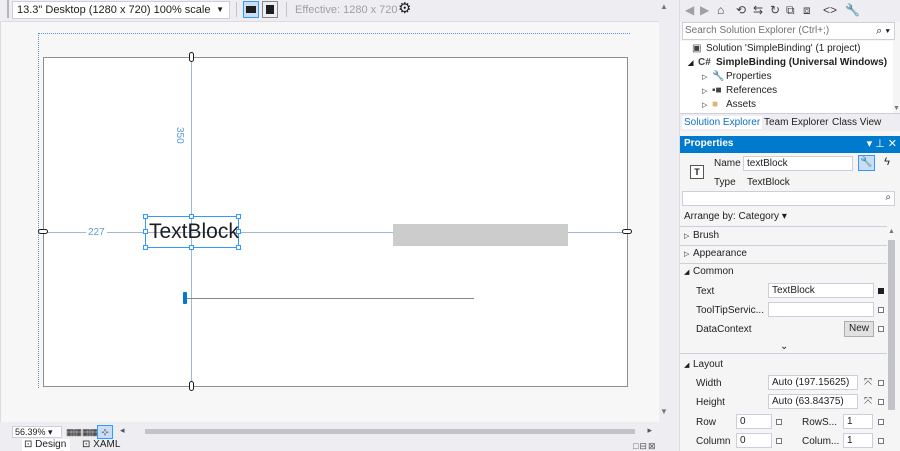  What do you see at coordinates (192, 232) in the screenshot?
I see `selected-textblock: TextBlock` at bounding box center [192, 232].